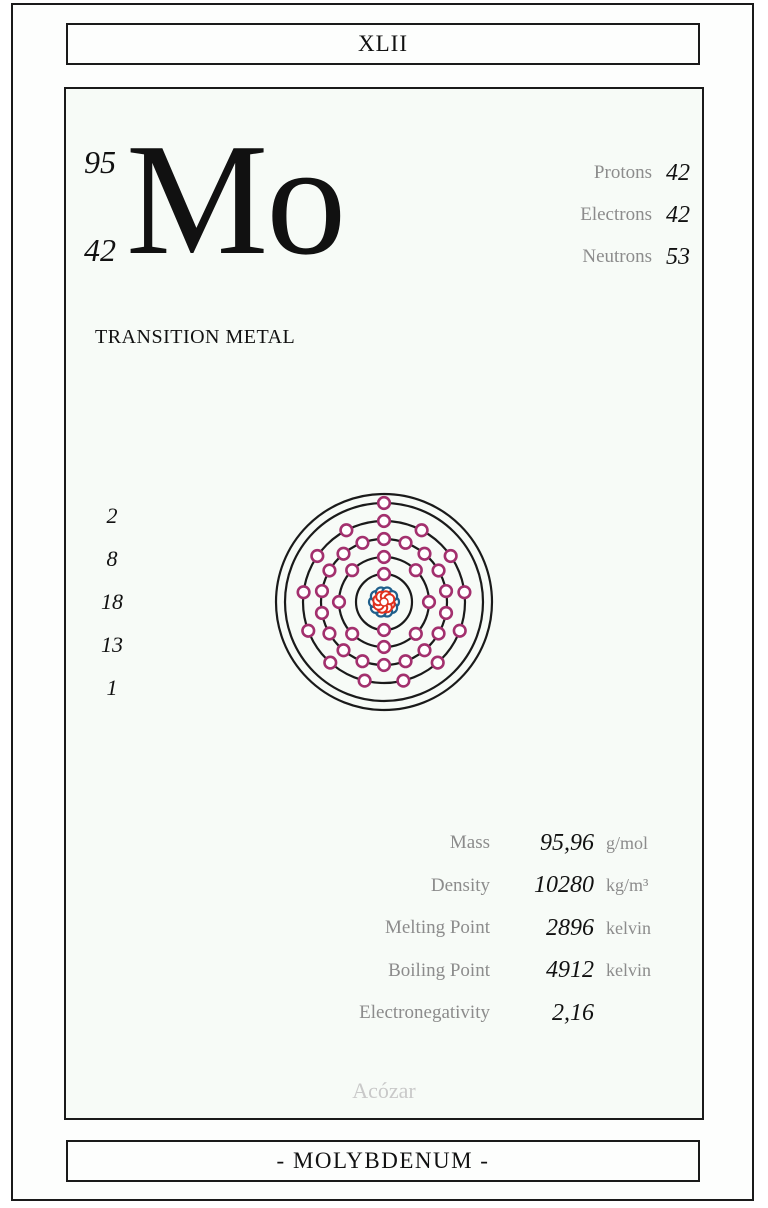  Describe the element at coordinates (627, 885) in the screenshot. I see `property-unit: kg/m³` at that location.